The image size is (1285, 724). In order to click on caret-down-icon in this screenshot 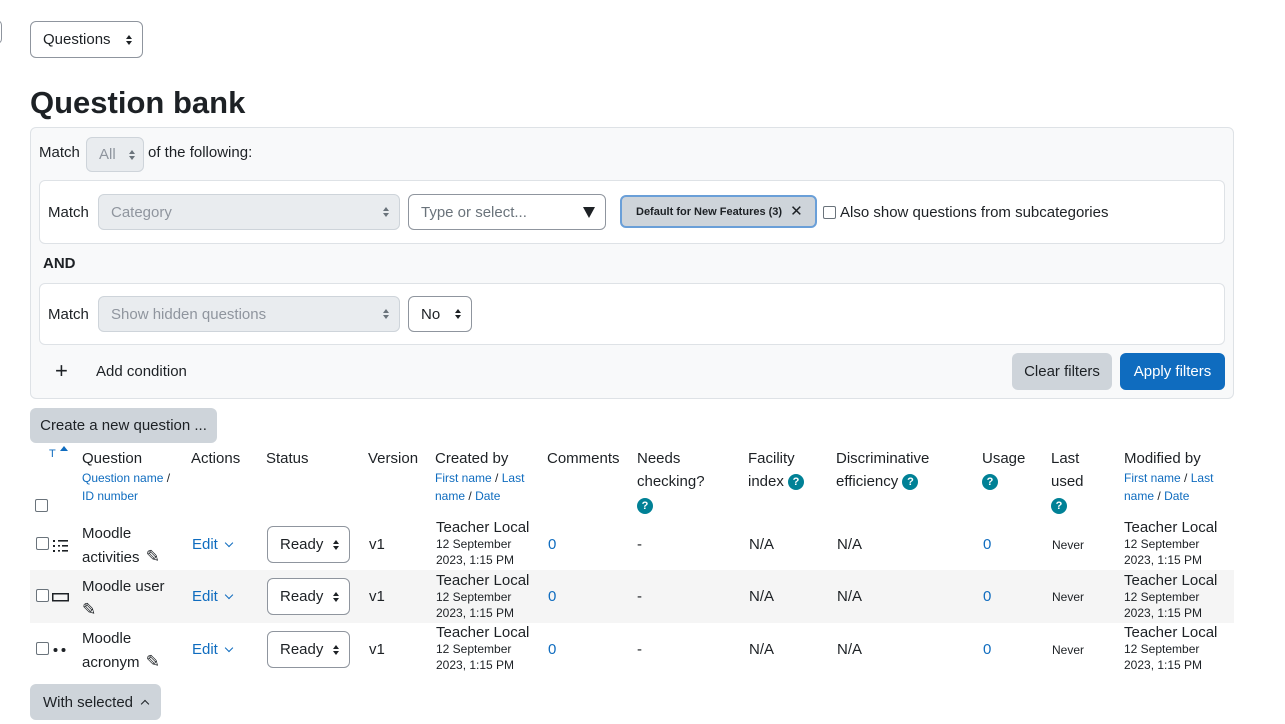, I will do `click(589, 212)`.